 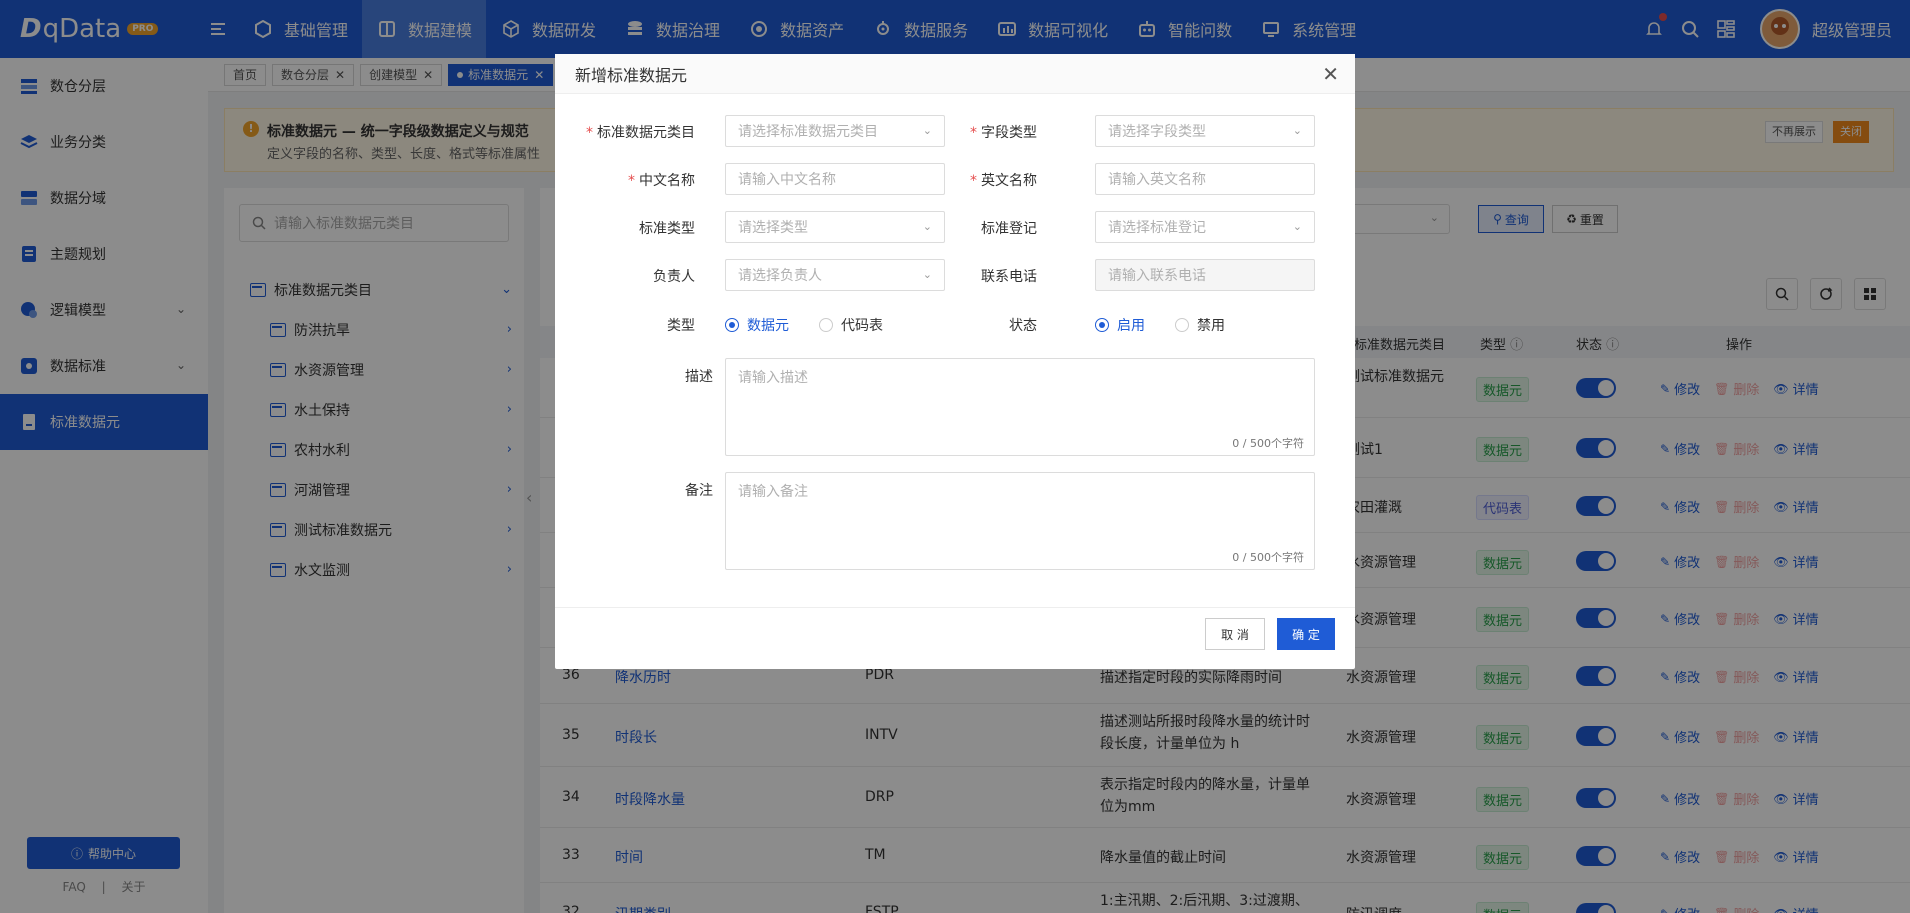 I want to click on std-reg-placeholder: 请选择标准登记, so click(x=1157, y=228).